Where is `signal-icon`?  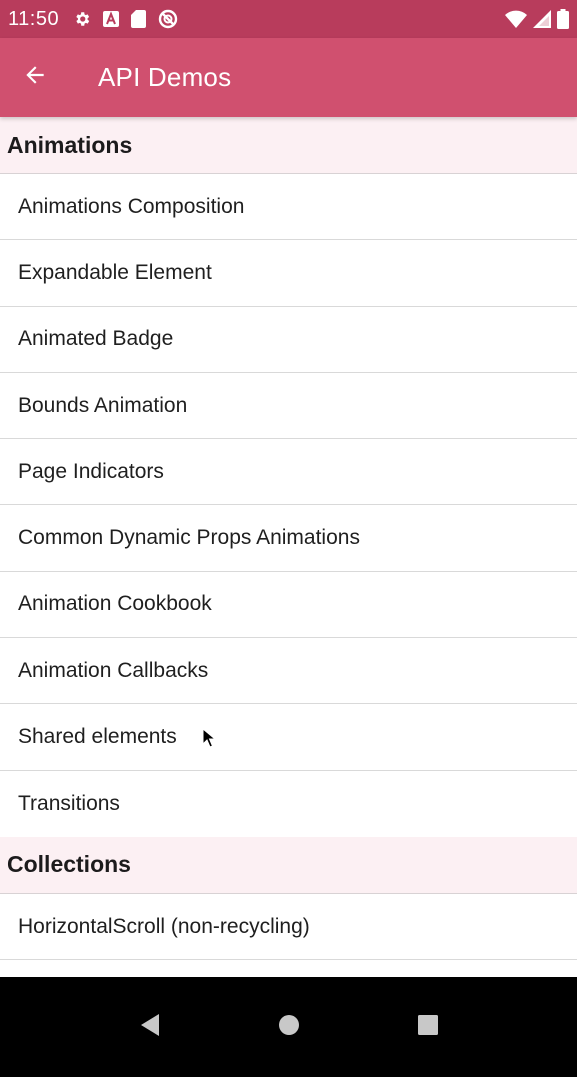
signal-icon is located at coordinates (542, 19).